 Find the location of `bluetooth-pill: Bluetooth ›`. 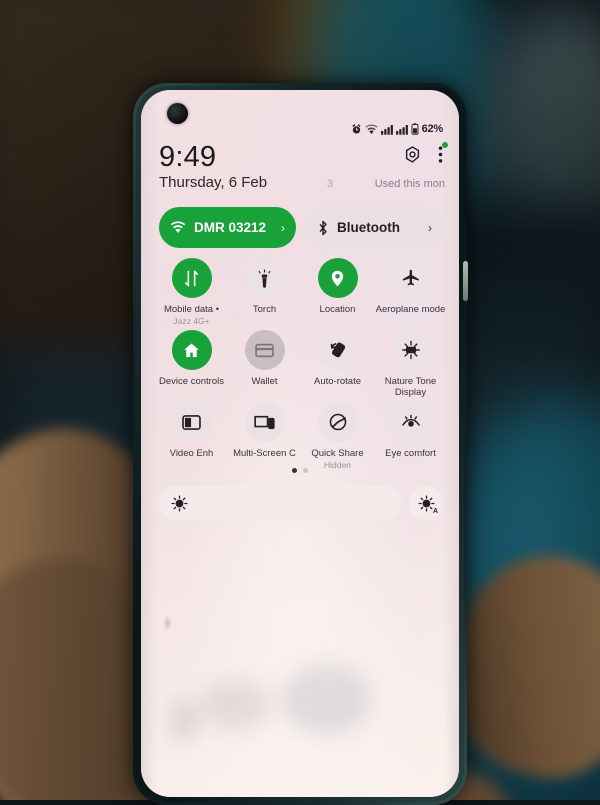

bluetooth-pill: Bluetooth › is located at coordinates (374, 227).